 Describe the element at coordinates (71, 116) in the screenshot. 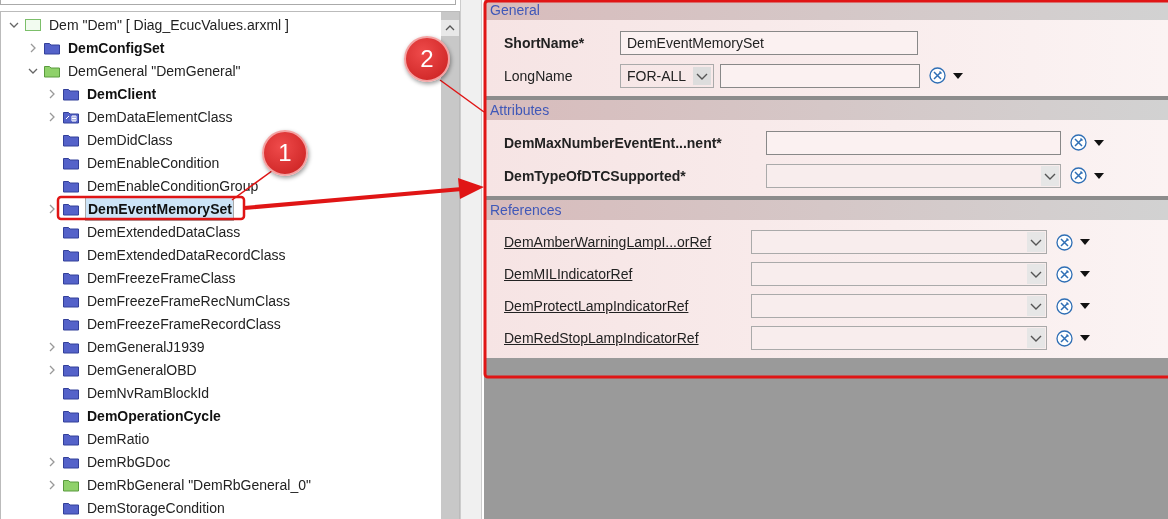

I see `folder-grid-icon` at that location.